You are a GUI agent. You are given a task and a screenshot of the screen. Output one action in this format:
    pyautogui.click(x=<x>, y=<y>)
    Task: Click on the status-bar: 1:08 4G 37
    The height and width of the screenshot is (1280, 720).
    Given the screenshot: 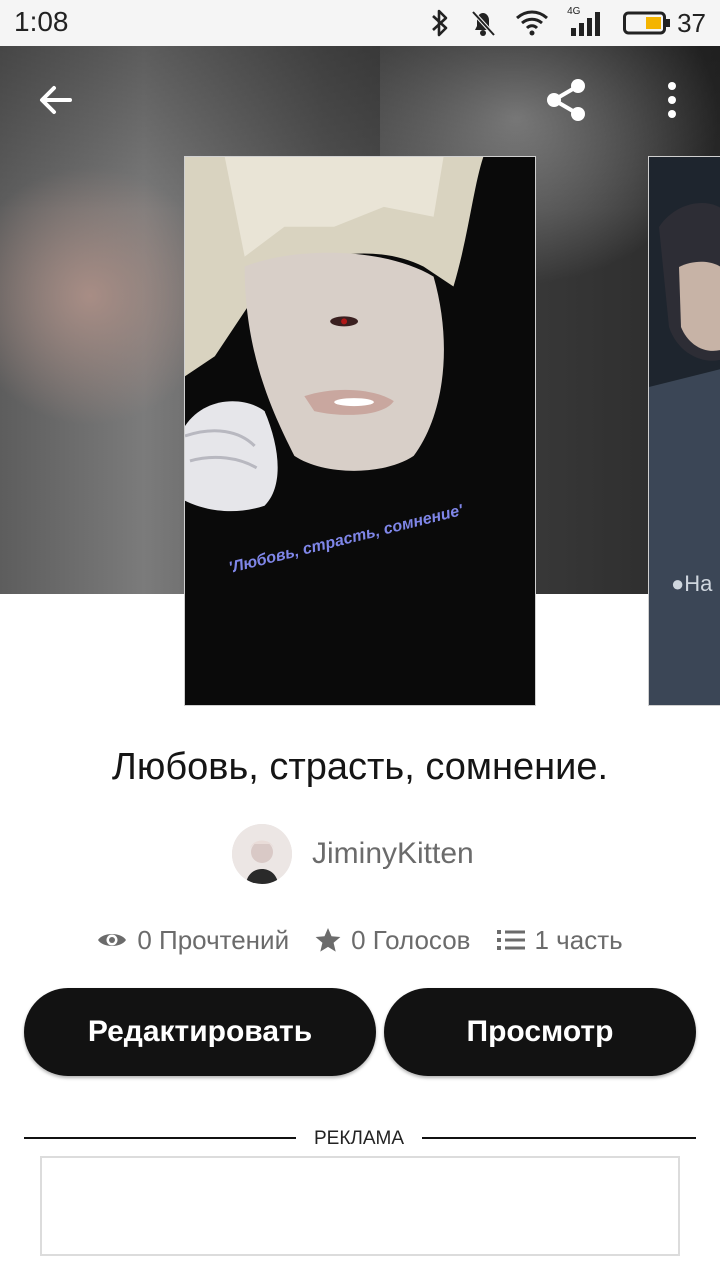 What is the action you would take?
    pyautogui.click(x=360, y=23)
    